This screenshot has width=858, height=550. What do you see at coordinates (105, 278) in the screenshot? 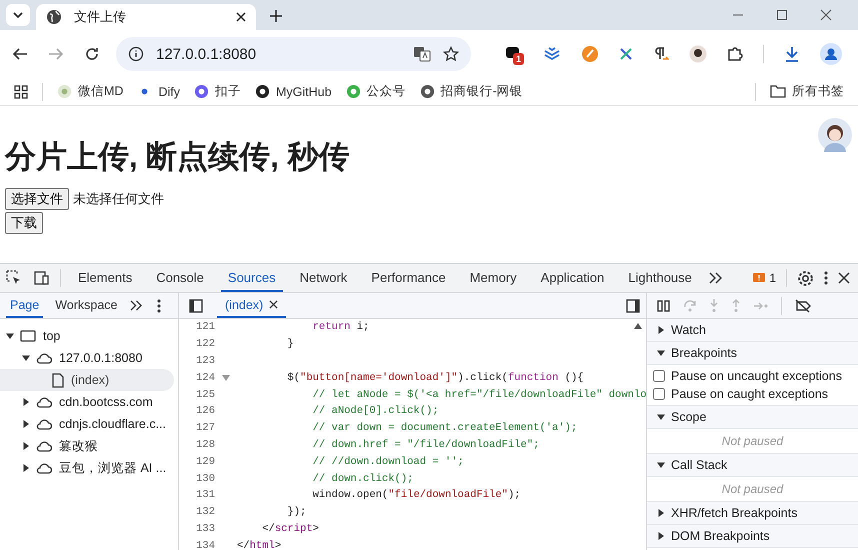
I see `devtools-tab: Elements` at bounding box center [105, 278].